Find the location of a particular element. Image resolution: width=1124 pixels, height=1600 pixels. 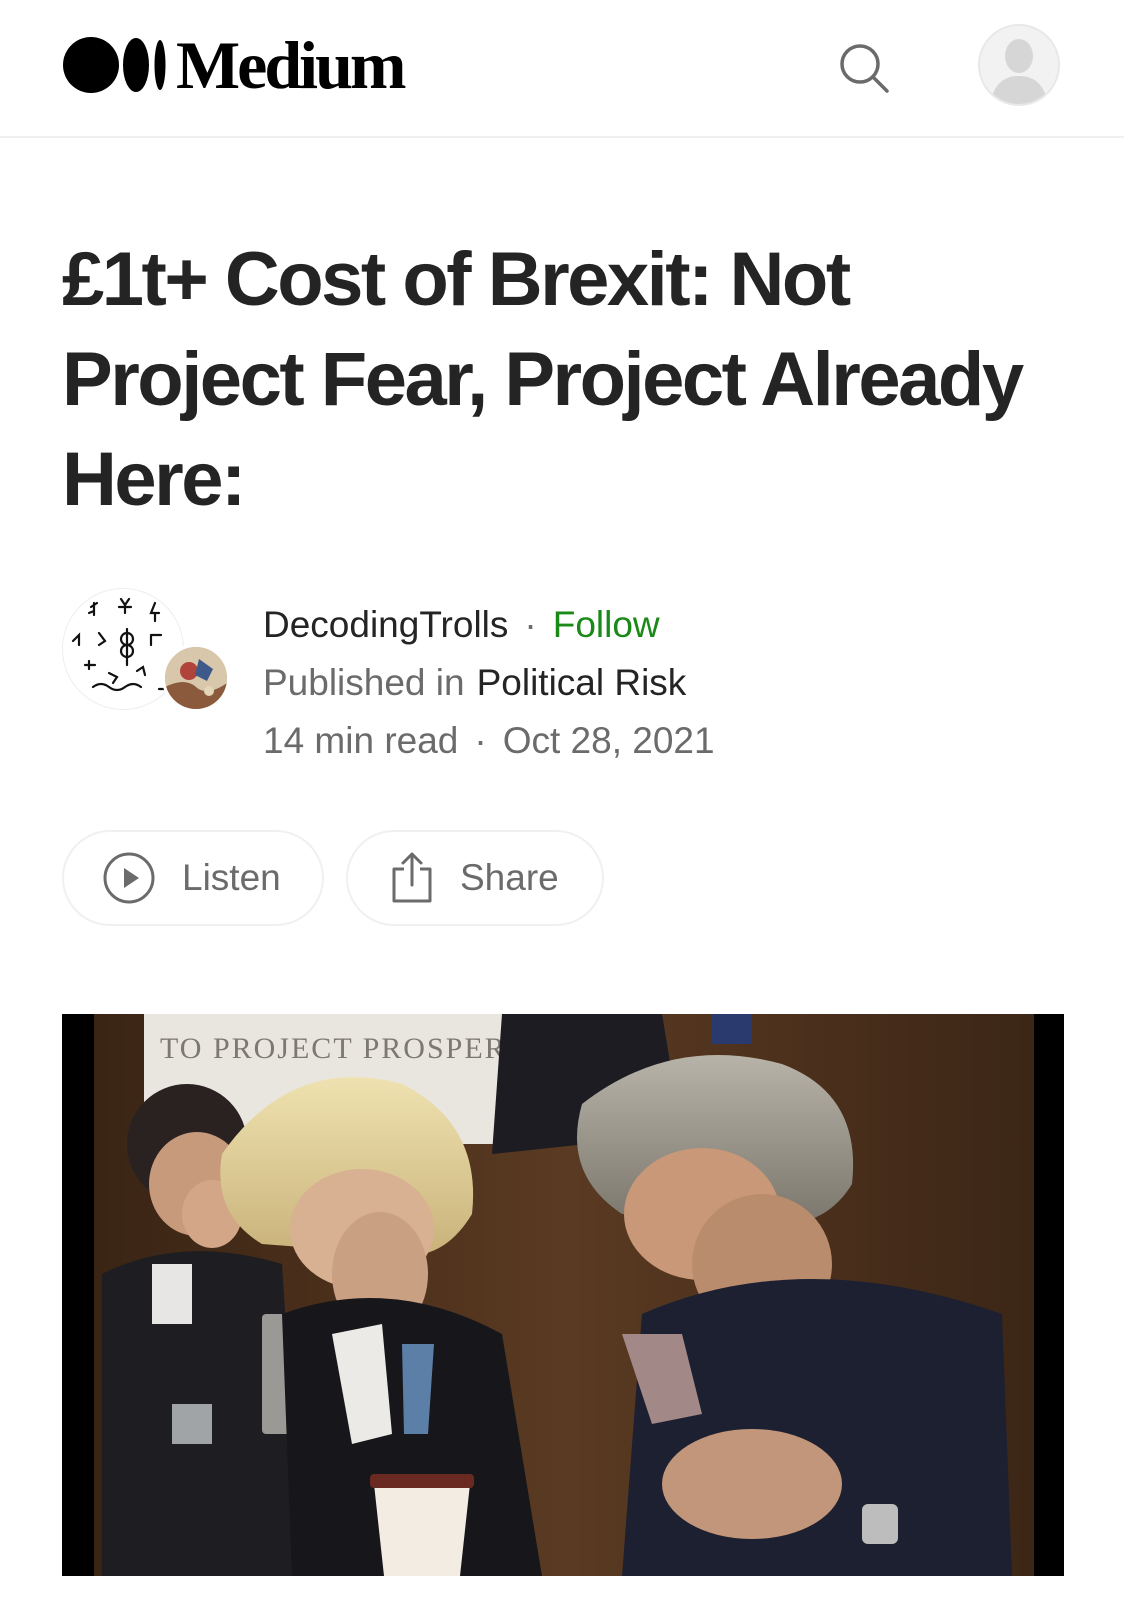

medium-dots-logo-icon is located at coordinates (114, 65).